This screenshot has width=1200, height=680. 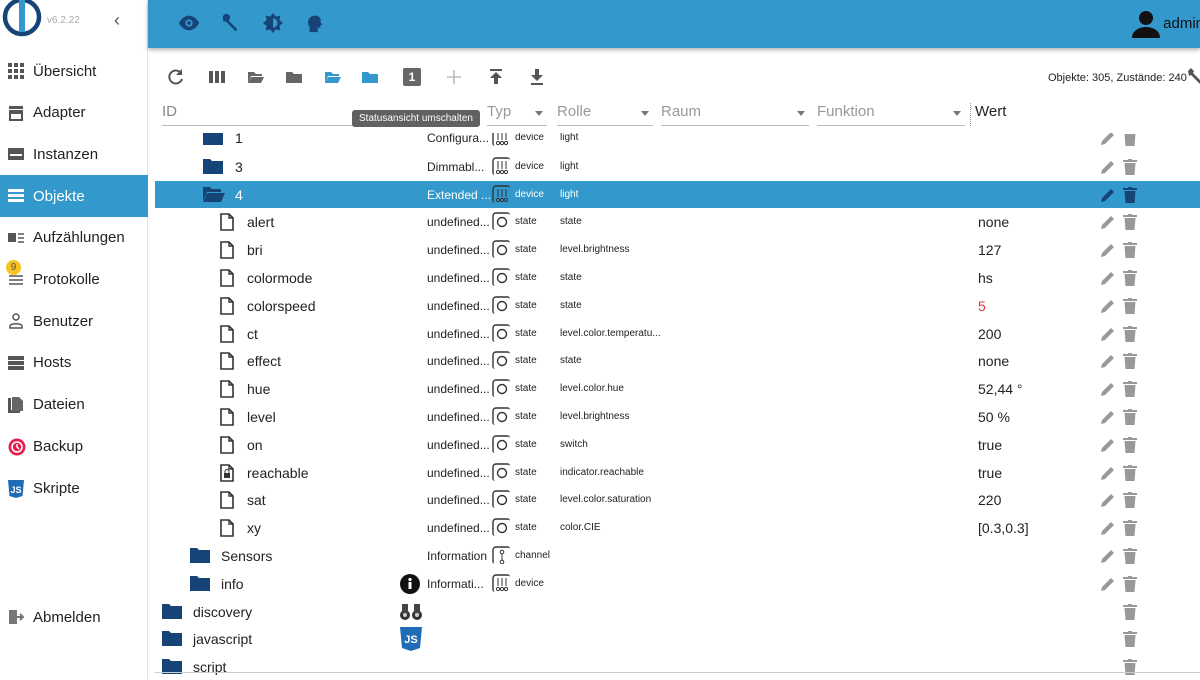 What do you see at coordinates (677, 305) in the screenshot?
I see `table-row: colorspeed undefined... state state 5` at bounding box center [677, 305].